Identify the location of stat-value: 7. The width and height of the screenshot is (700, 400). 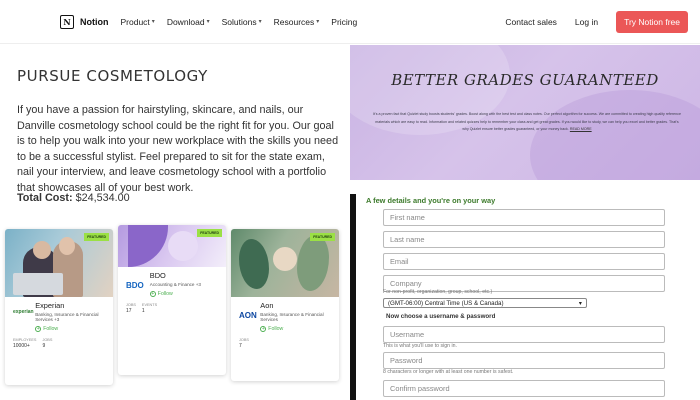
(240, 346).